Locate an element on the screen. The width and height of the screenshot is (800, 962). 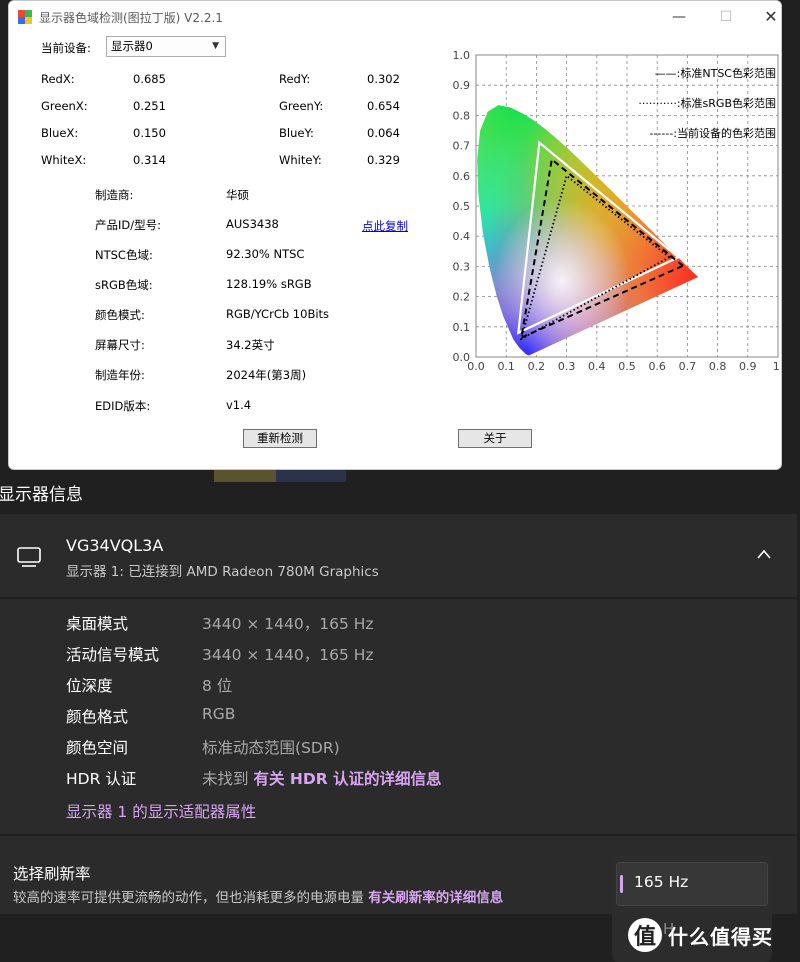
x-tick-label: 0.6 is located at coordinates (657, 366).